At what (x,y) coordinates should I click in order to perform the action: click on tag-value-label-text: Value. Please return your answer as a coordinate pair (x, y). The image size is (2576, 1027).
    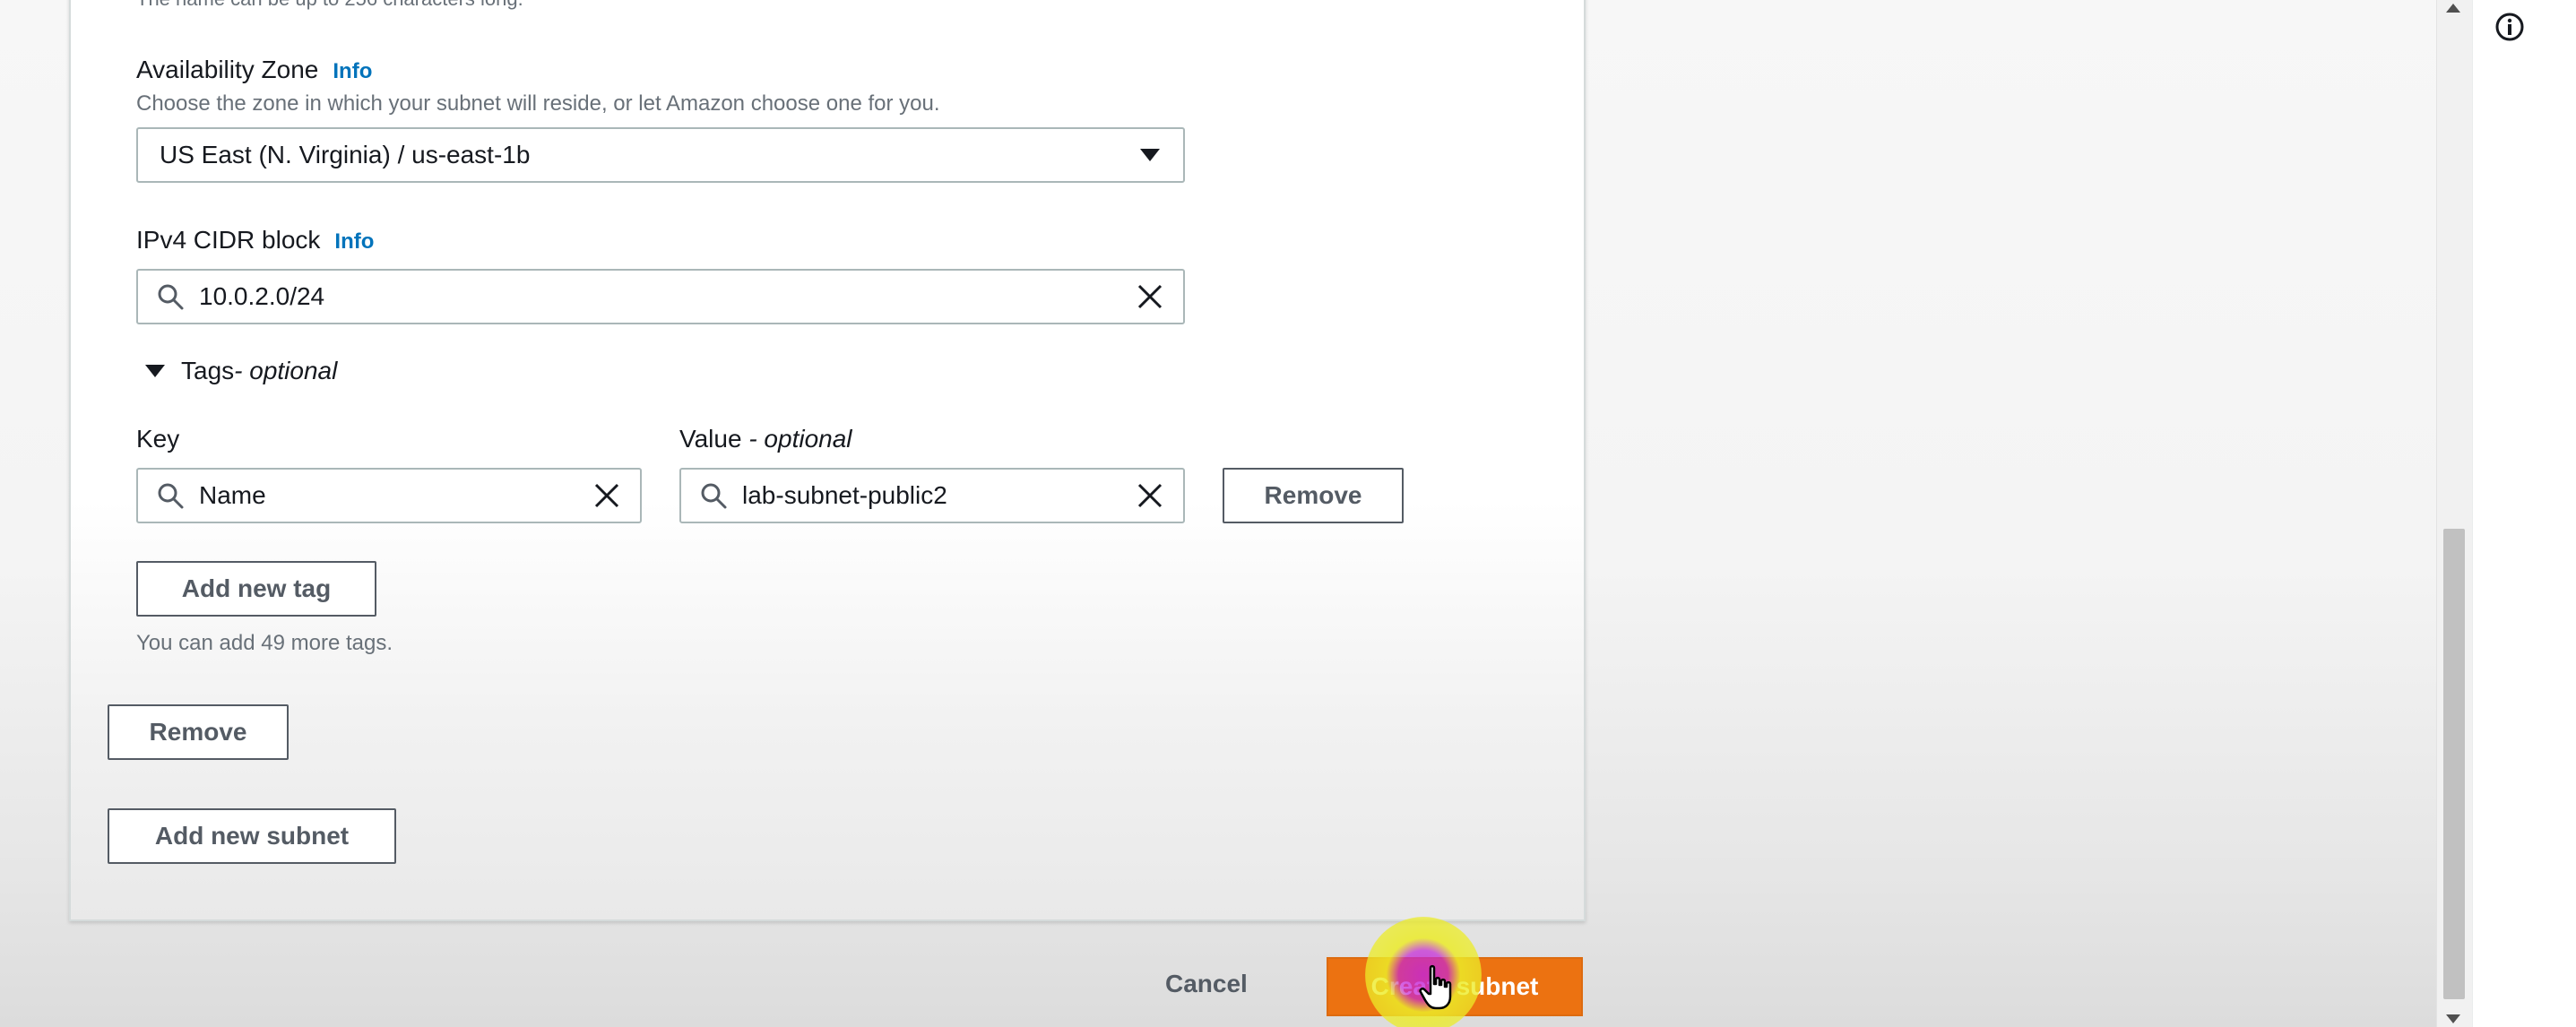
    Looking at the image, I should click on (710, 439).